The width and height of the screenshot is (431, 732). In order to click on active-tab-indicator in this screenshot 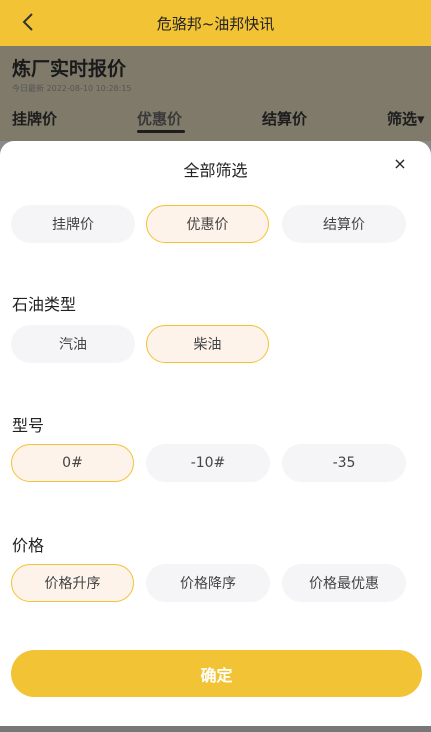, I will do `click(161, 131)`.